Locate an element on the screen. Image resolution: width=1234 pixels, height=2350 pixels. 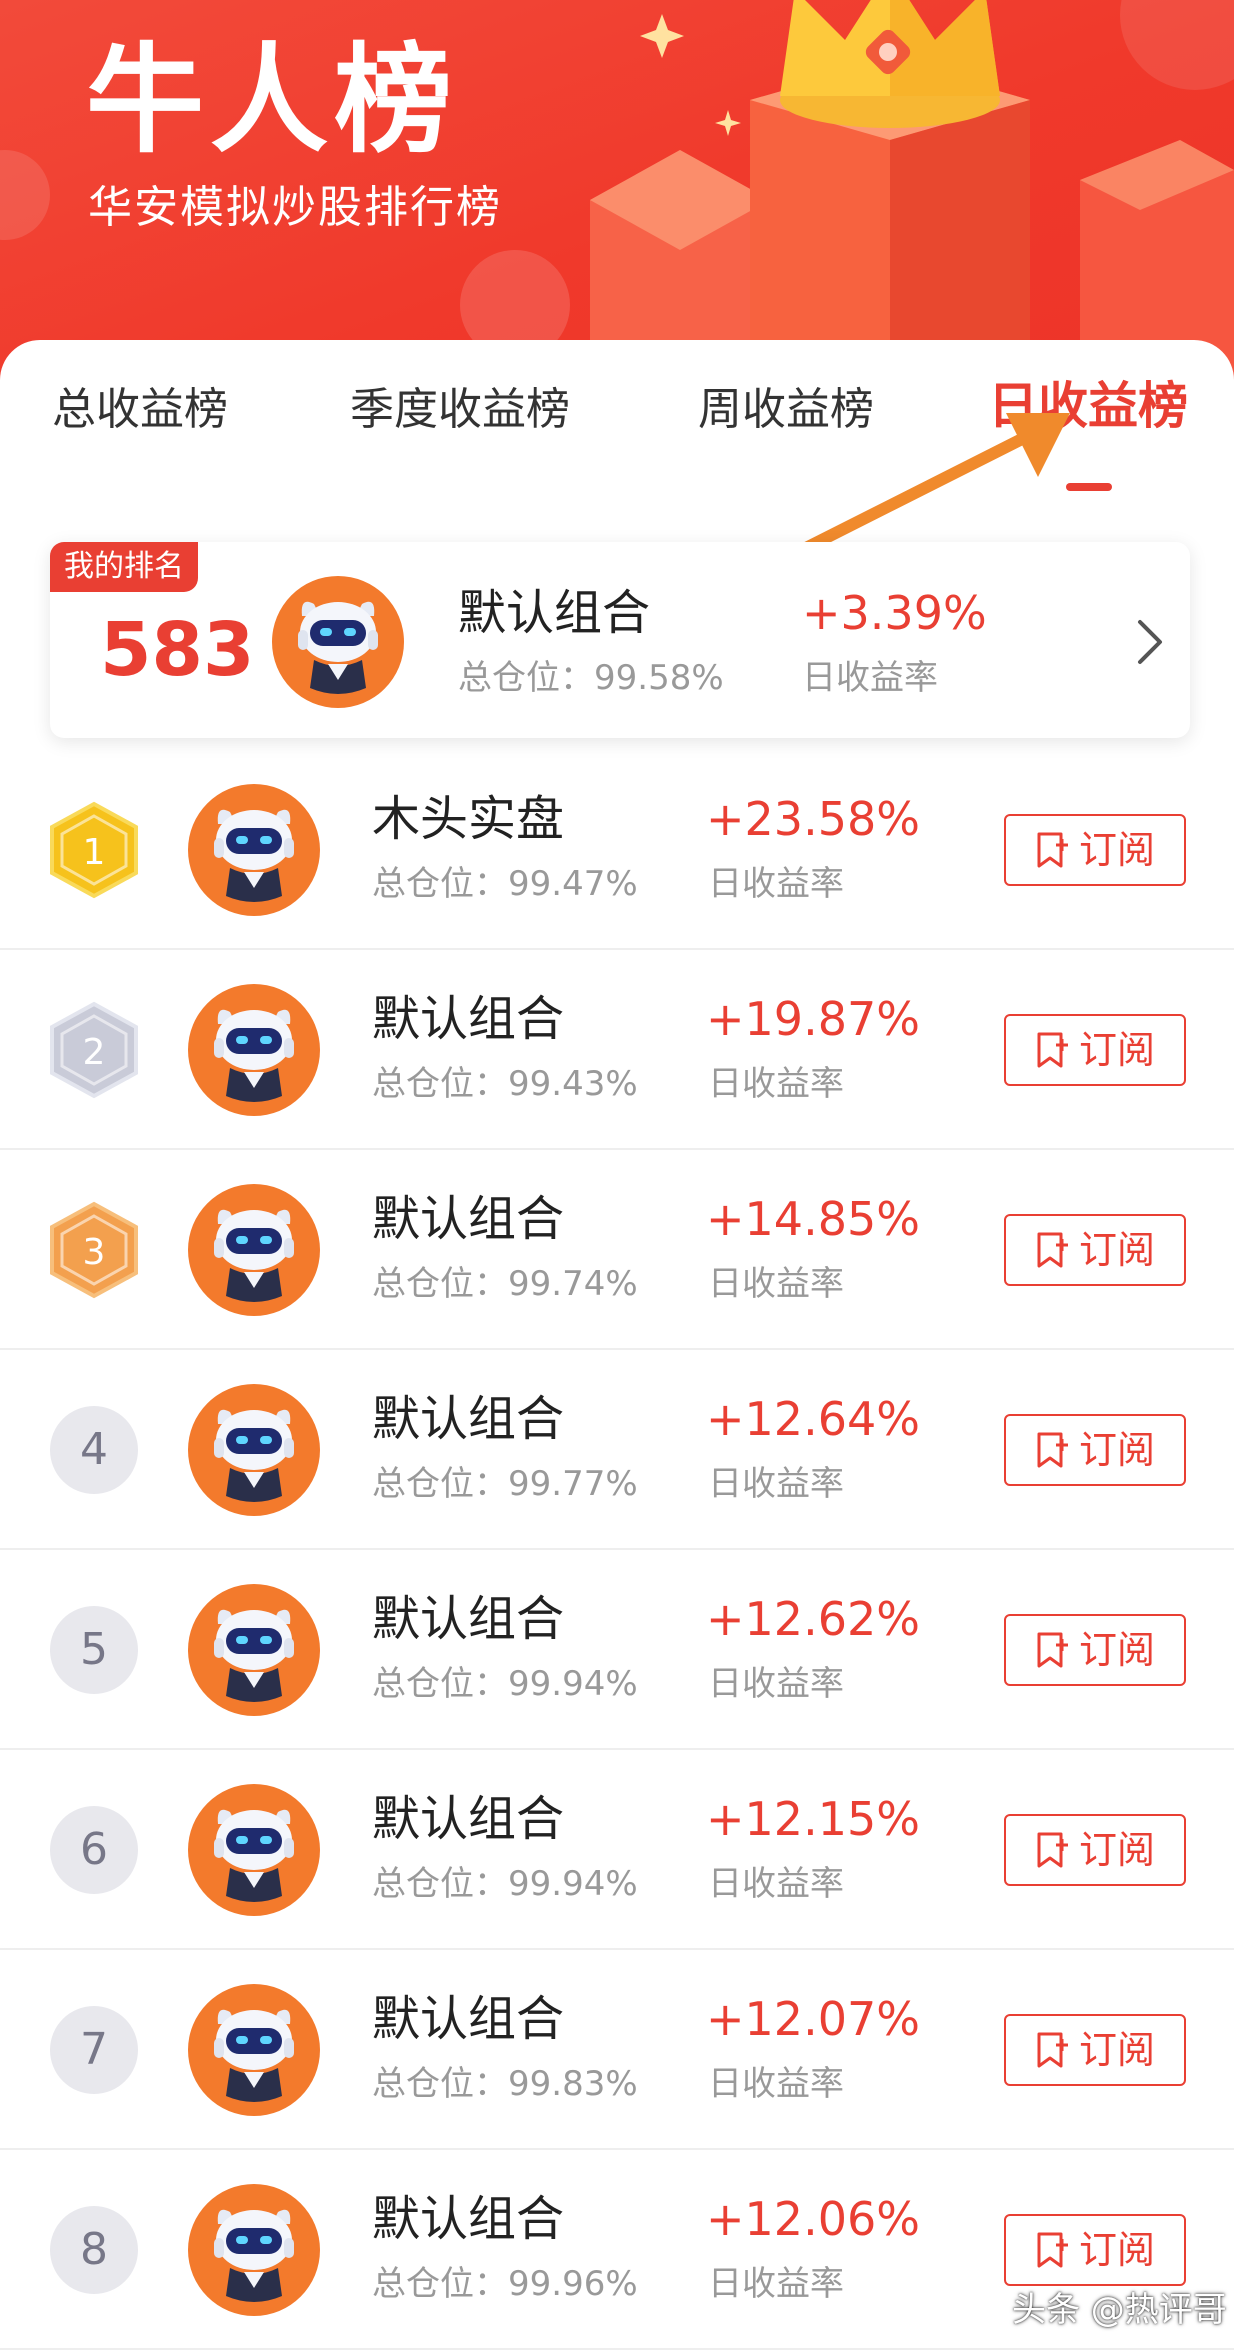
daily-return: +12.64% is located at coordinates (813, 1419).